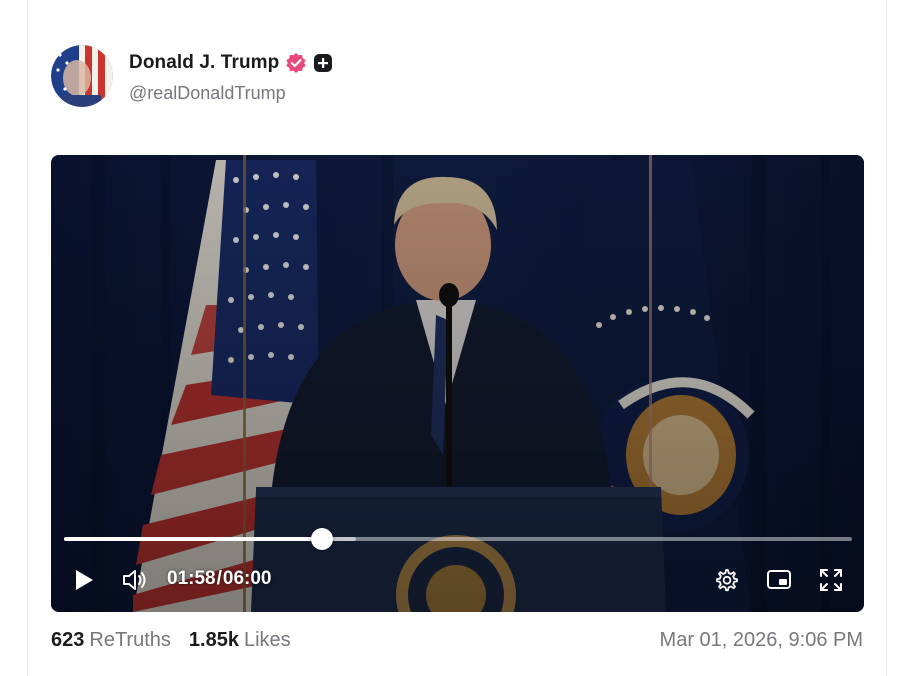 This screenshot has height=676, width=900. I want to click on volume-icon, so click(134, 580).